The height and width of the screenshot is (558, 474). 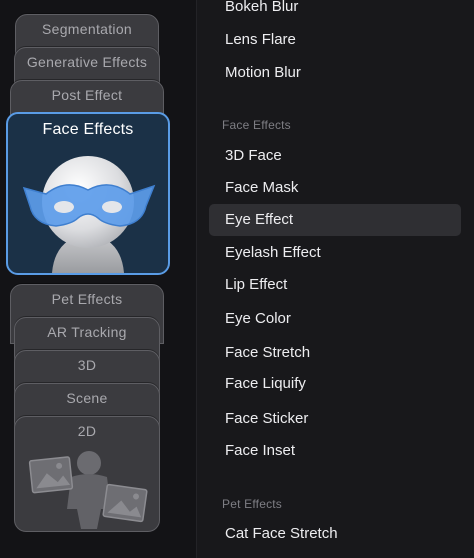 I want to click on category-label: Face Effects, so click(x=88, y=129).